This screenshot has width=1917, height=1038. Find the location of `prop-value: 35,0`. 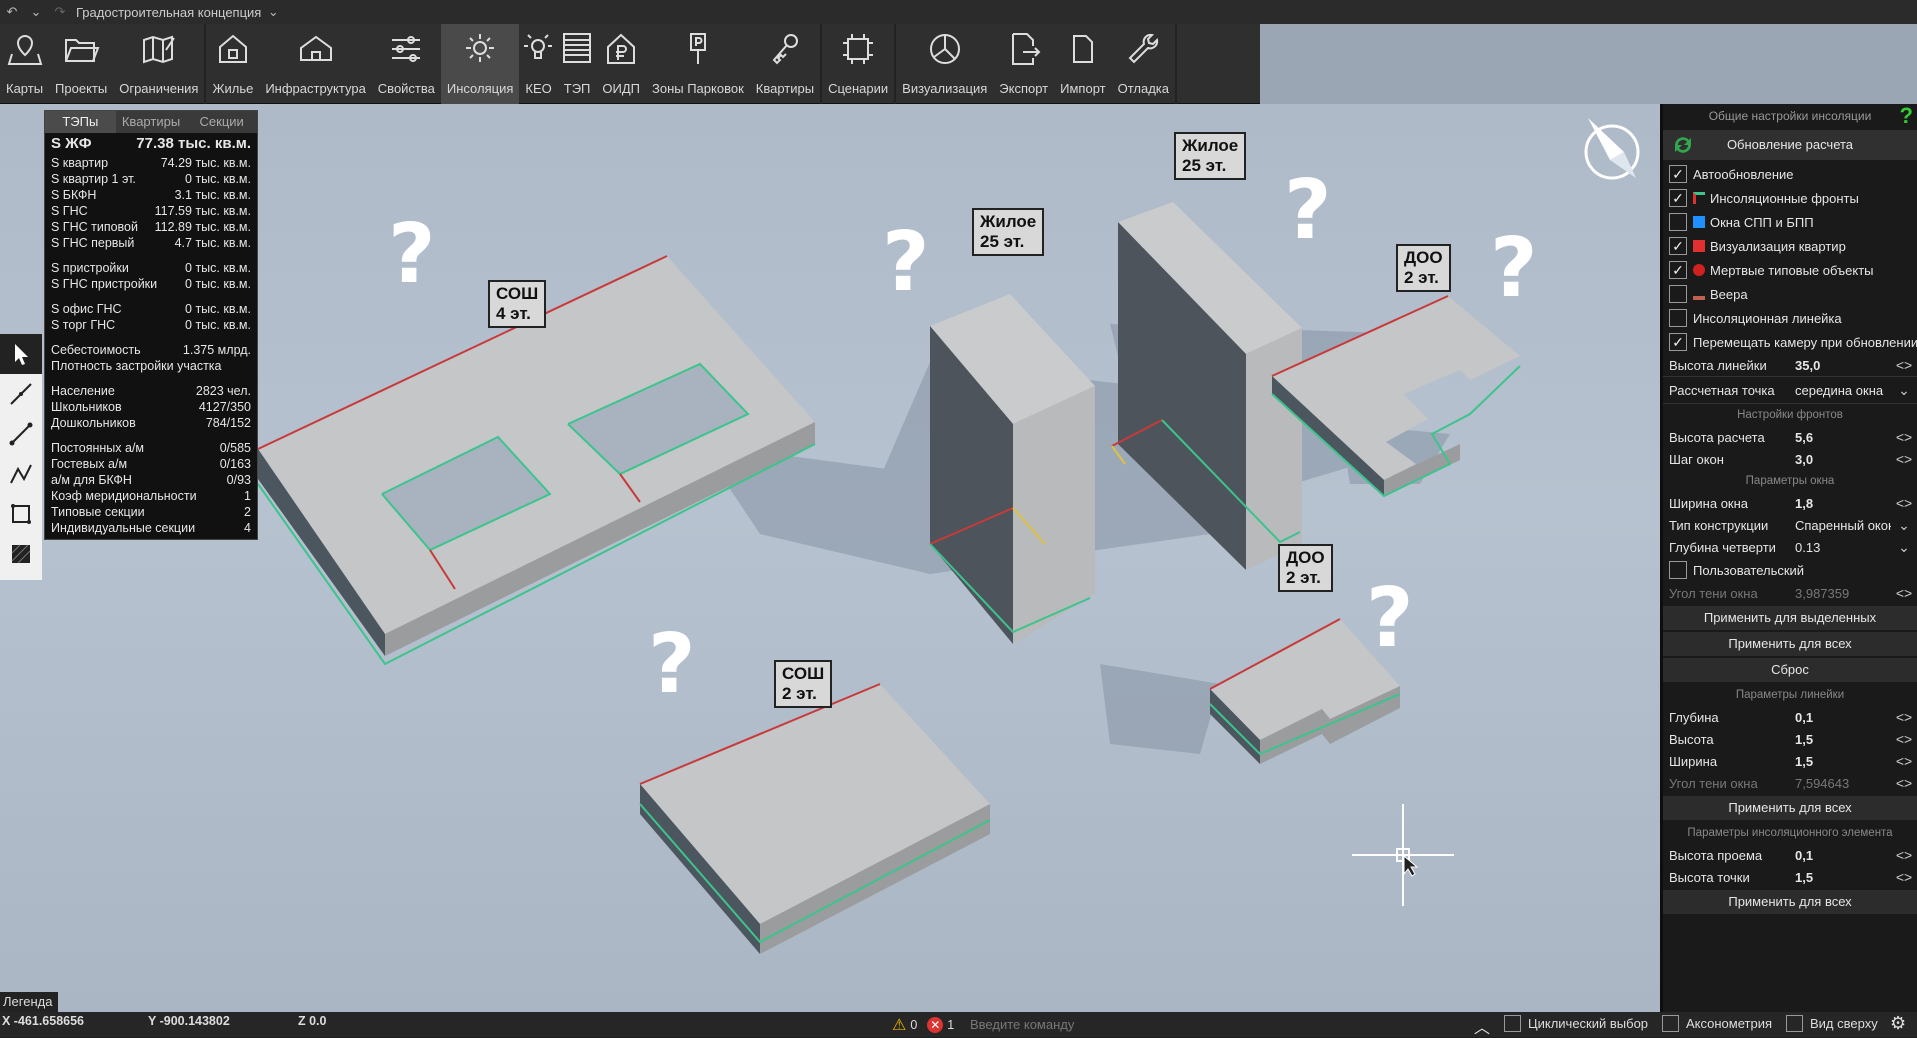

prop-value: 35,0 is located at coordinates (1843, 365).